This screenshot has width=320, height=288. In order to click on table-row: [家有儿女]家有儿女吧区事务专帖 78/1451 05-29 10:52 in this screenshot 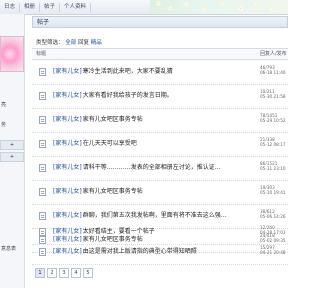, I will do `click(160, 120)`.